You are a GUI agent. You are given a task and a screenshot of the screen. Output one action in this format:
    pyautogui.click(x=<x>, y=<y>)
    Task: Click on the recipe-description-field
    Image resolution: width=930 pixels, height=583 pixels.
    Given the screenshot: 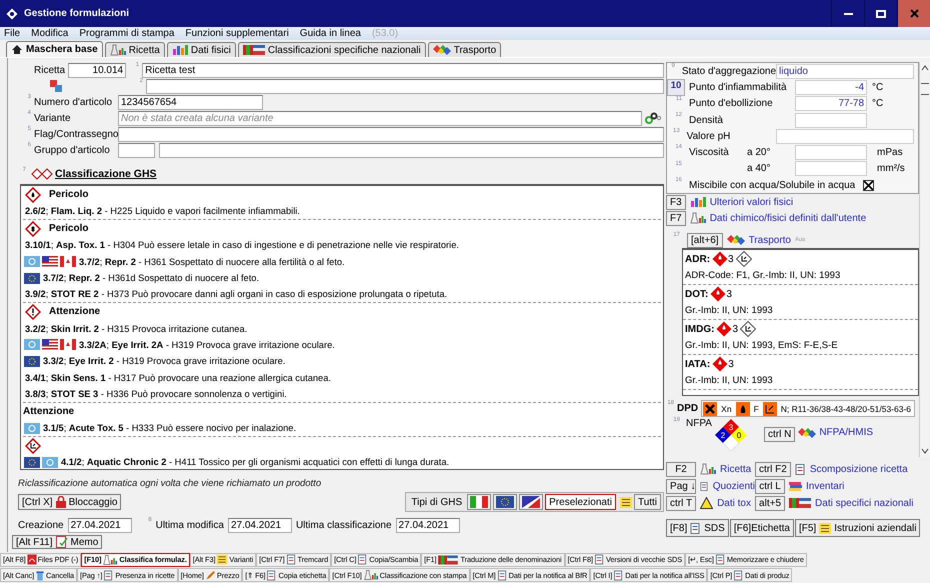 What is the action you would take?
    pyautogui.click(x=405, y=86)
    